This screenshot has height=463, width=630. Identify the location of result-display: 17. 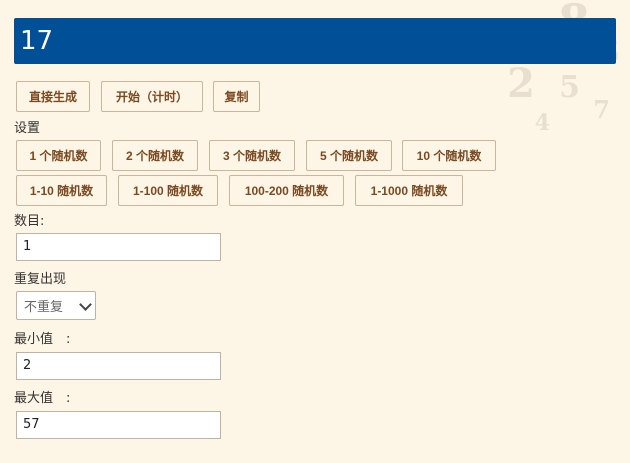
(315, 41).